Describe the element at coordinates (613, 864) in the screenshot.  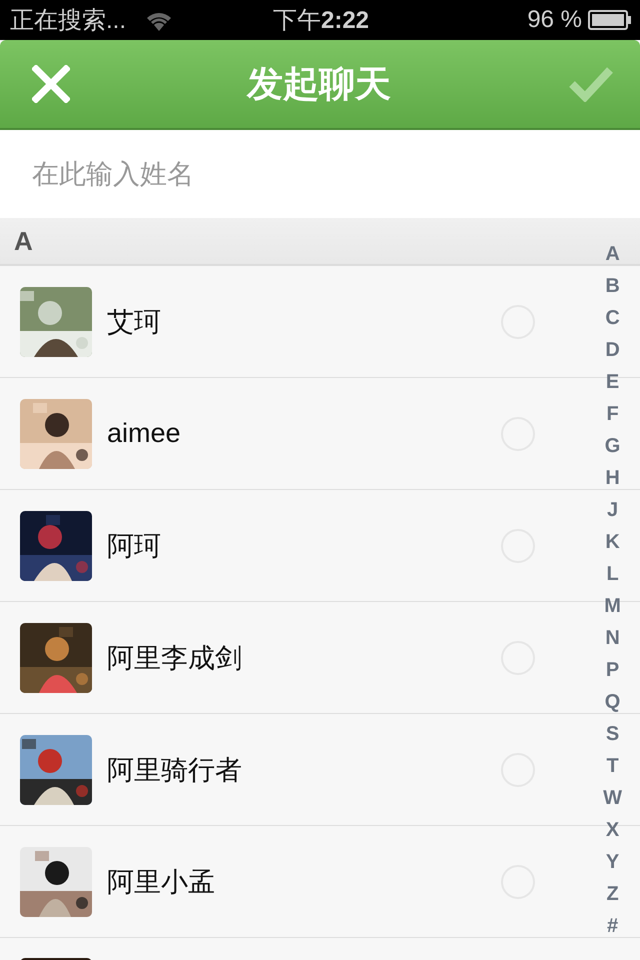
I see `index-letter: Y` at that location.